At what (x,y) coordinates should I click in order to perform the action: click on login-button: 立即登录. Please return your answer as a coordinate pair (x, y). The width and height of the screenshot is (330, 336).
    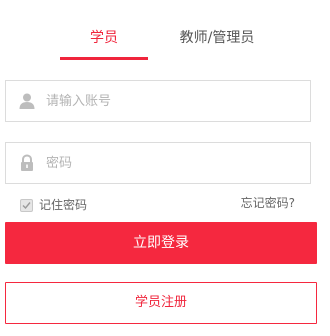
    Looking at the image, I should click on (161, 243).